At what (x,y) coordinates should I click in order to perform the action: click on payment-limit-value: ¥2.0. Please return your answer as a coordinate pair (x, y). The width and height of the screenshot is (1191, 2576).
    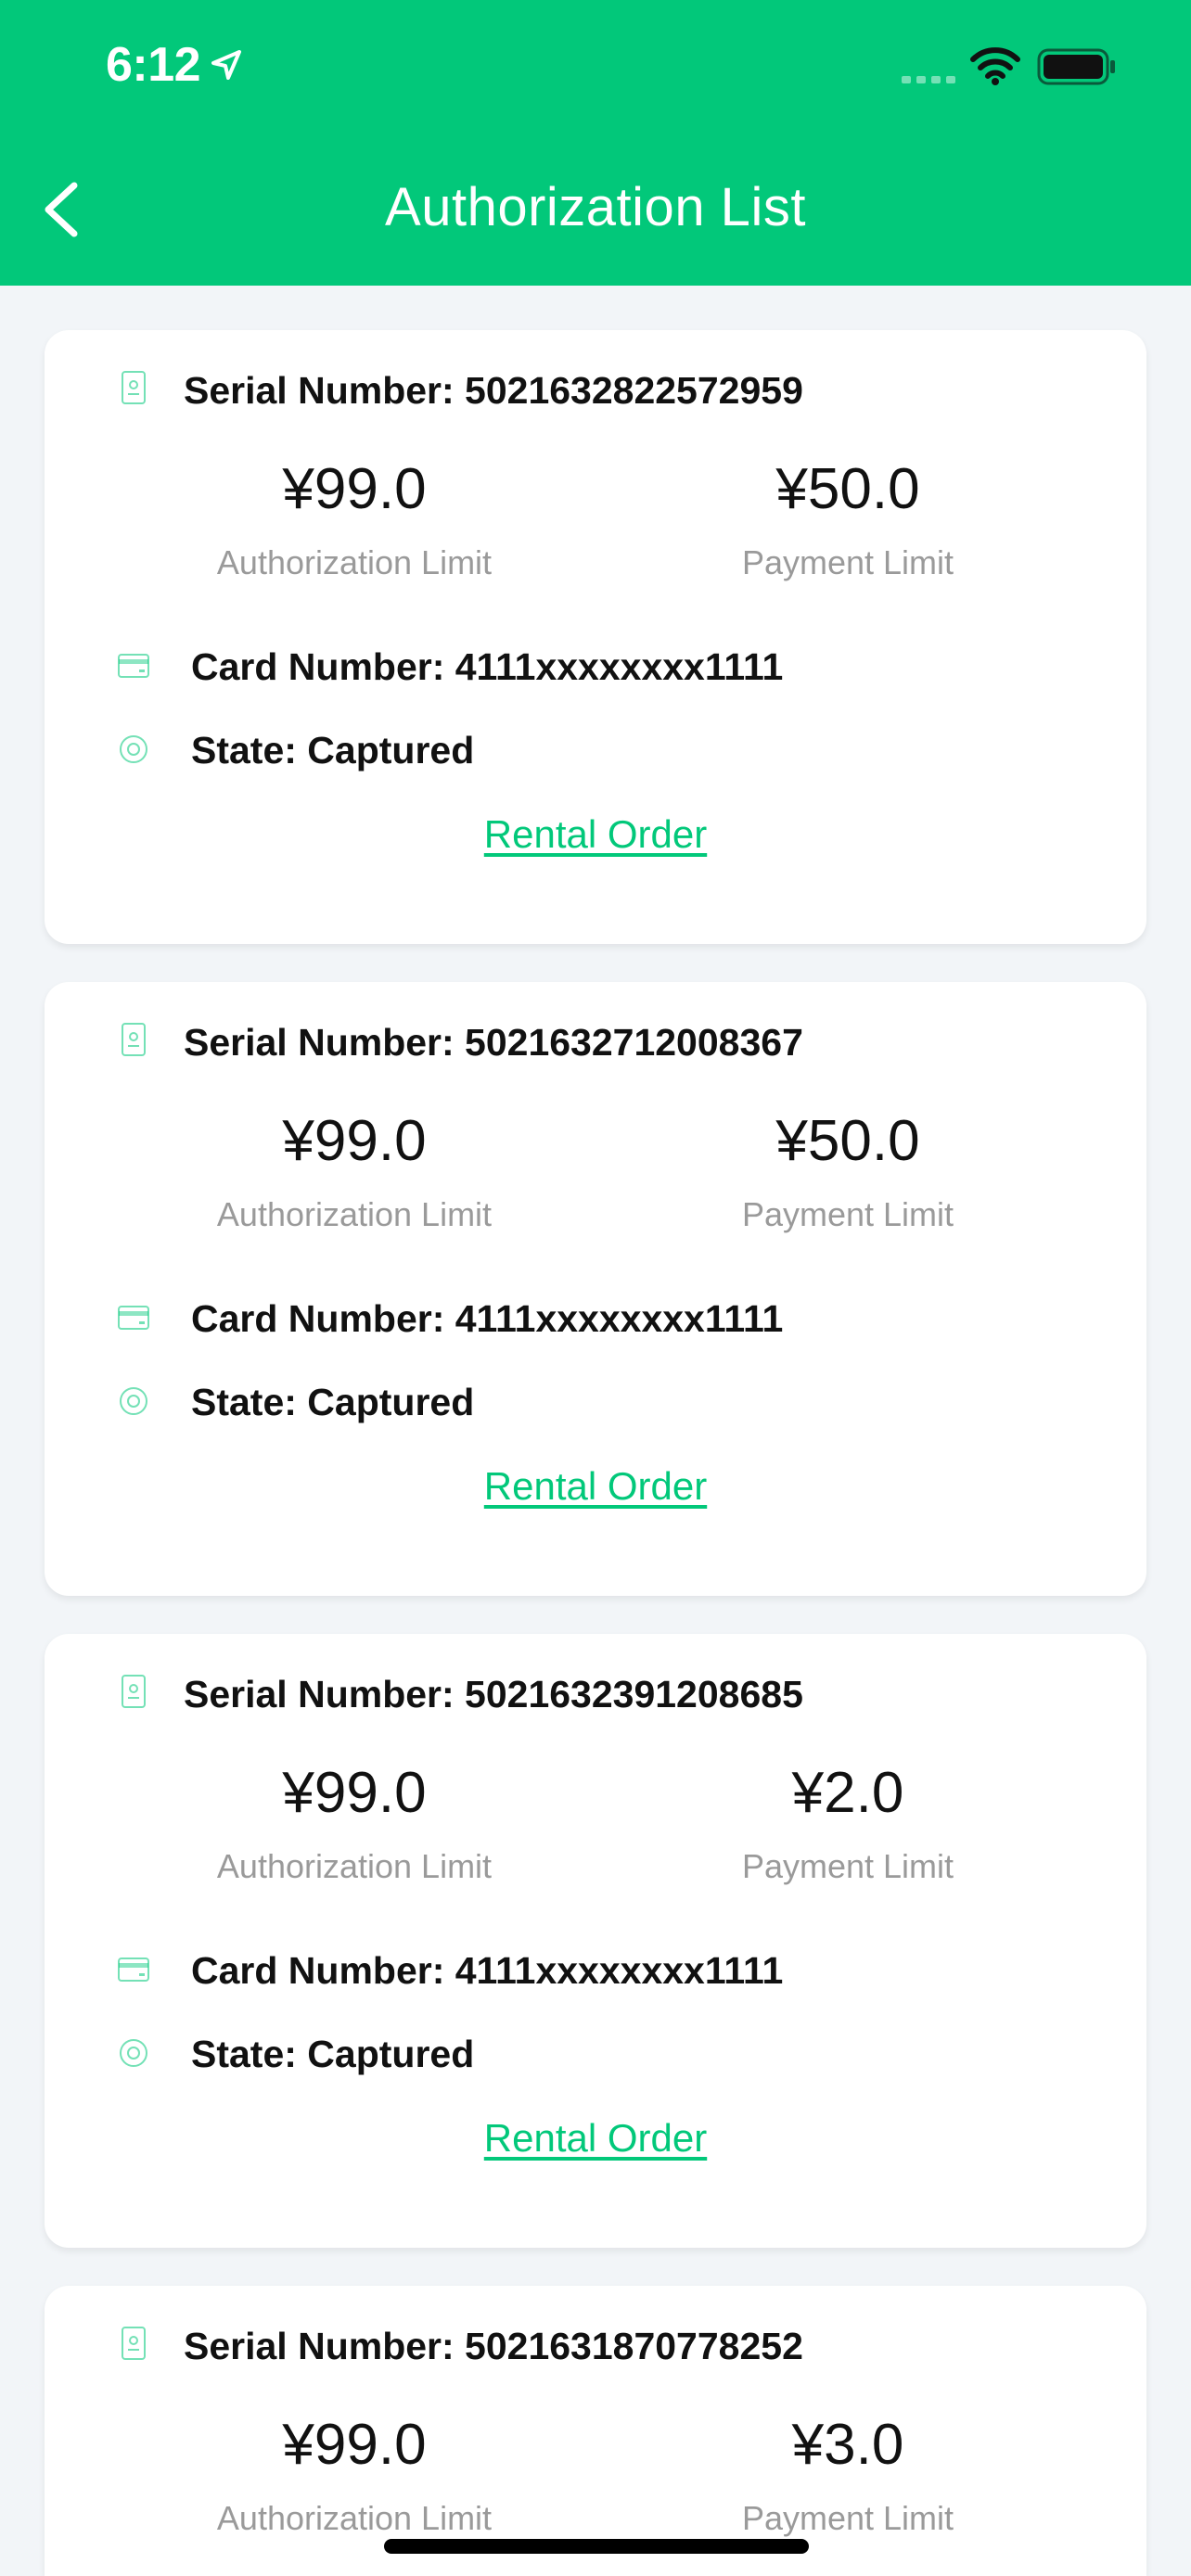
    Looking at the image, I should click on (847, 1793).